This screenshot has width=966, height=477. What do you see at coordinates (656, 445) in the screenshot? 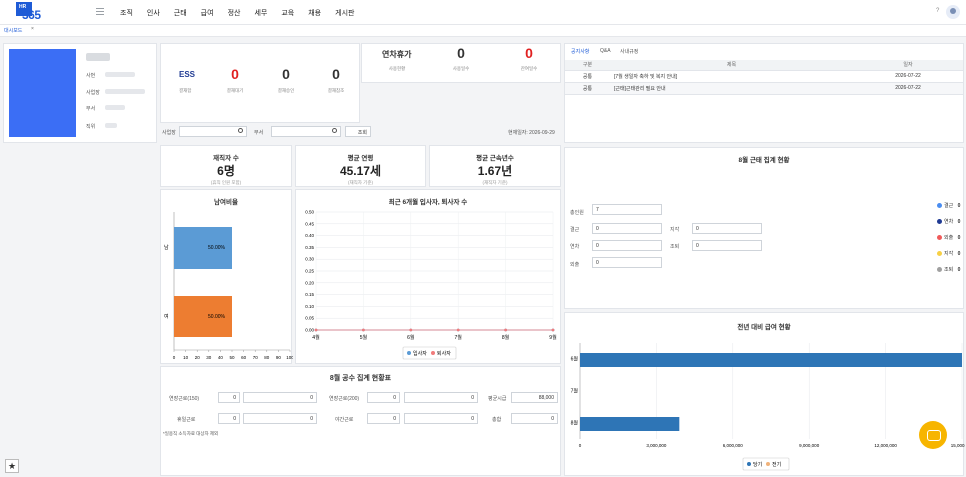
I see `pay-x-tick-label: 3,000,000` at bounding box center [656, 445].